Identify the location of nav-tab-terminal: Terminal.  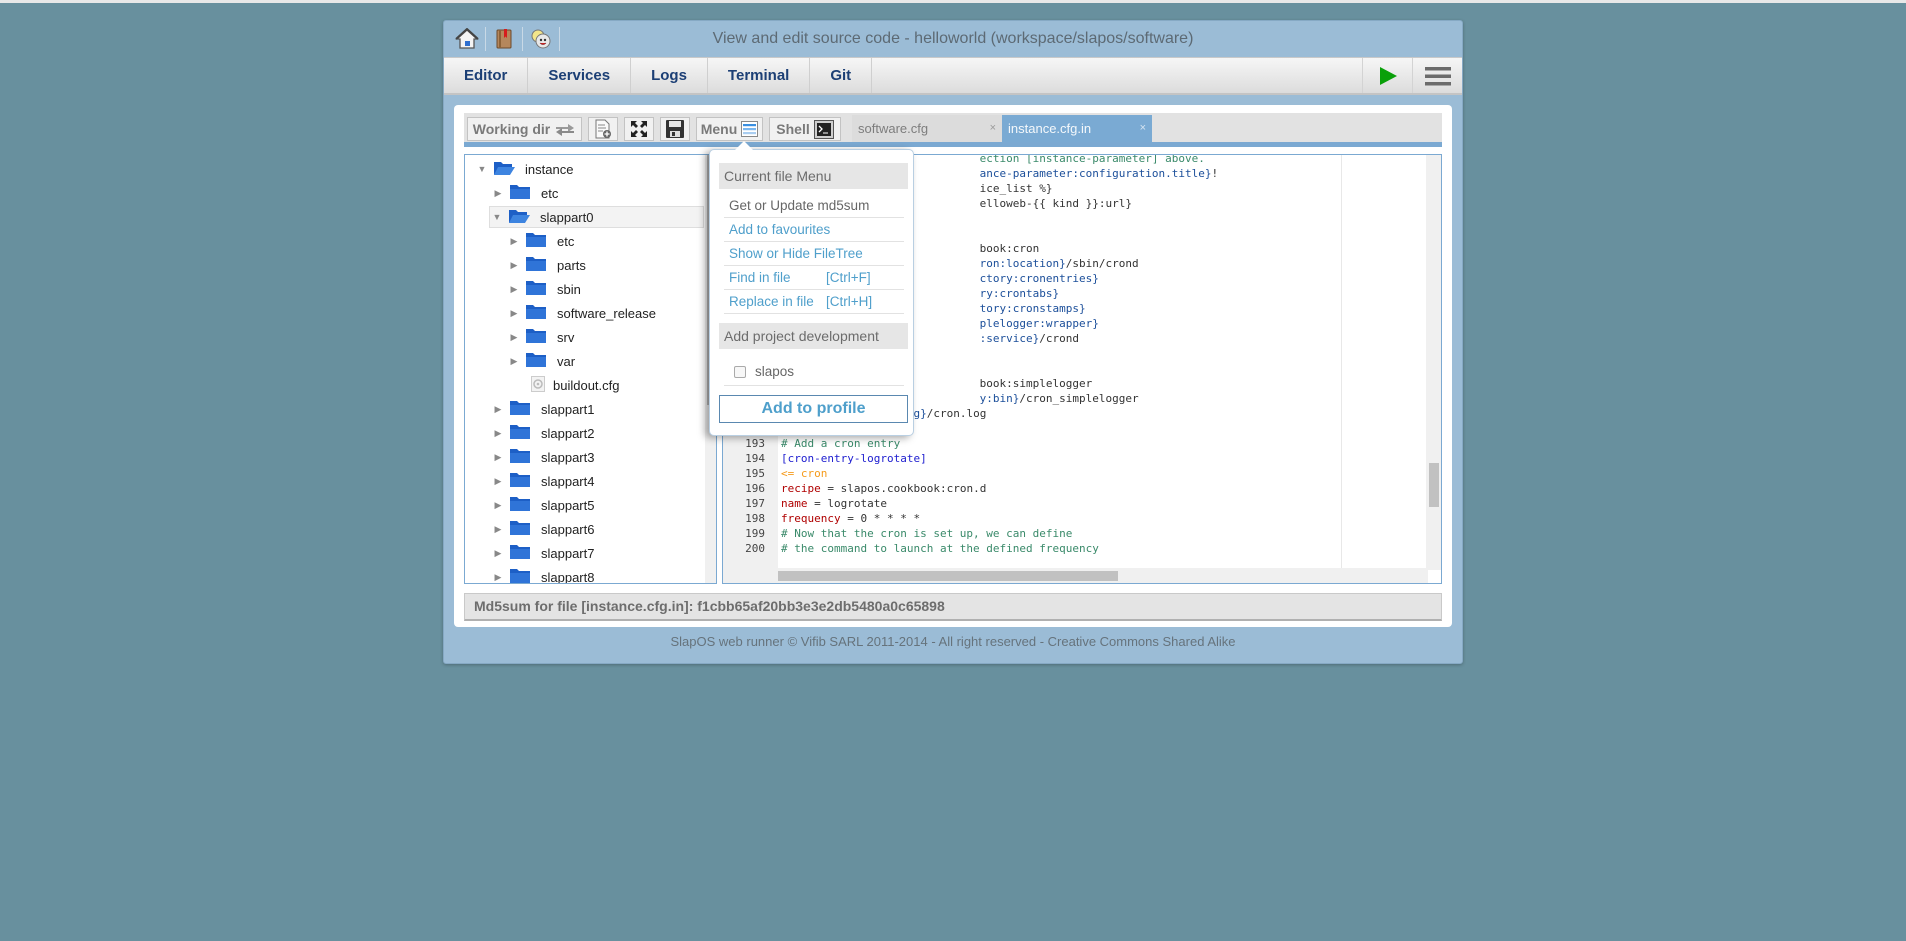
(759, 75).